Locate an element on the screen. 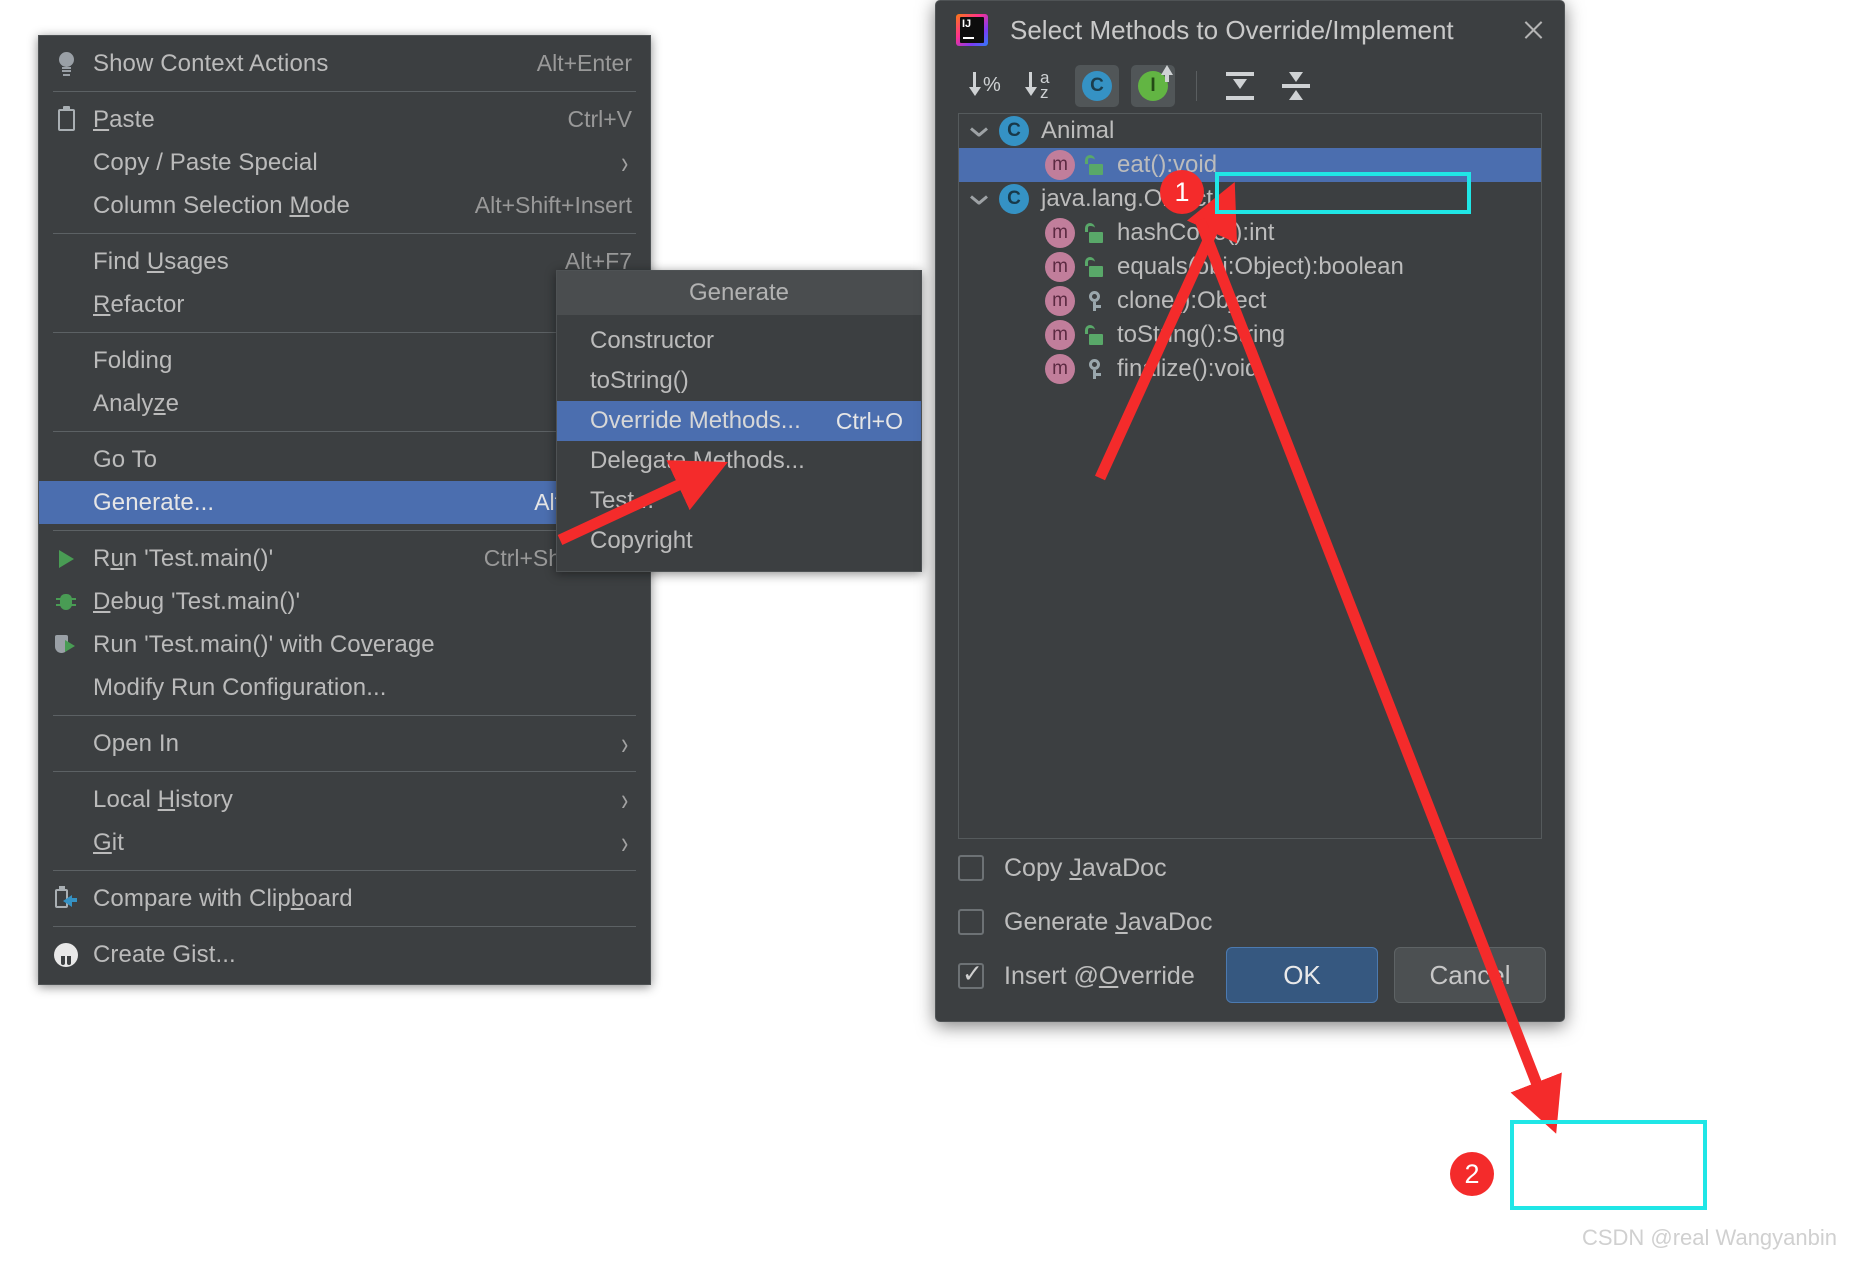 This screenshot has width=1873, height=1263. context-menu-item-shortcut: Alt+Enter is located at coordinates (584, 63).